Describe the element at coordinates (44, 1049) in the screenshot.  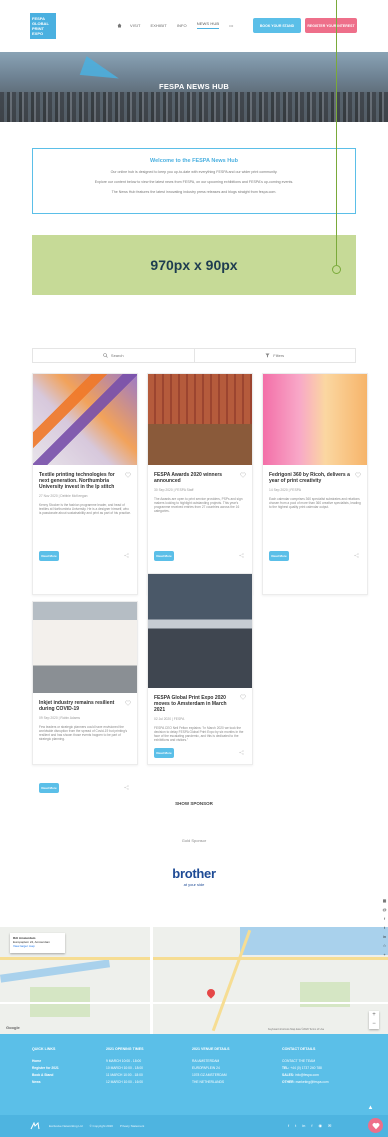
I see `footer-heading: QUICK LINKS` at that location.